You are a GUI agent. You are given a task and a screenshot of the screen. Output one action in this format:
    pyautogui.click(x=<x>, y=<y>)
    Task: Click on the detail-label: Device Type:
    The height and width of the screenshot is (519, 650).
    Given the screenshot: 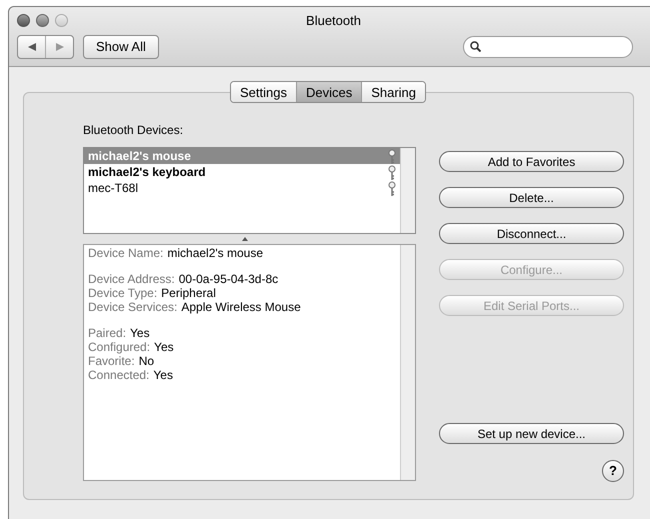 What is the action you would take?
    pyautogui.click(x=123, y=293)
    